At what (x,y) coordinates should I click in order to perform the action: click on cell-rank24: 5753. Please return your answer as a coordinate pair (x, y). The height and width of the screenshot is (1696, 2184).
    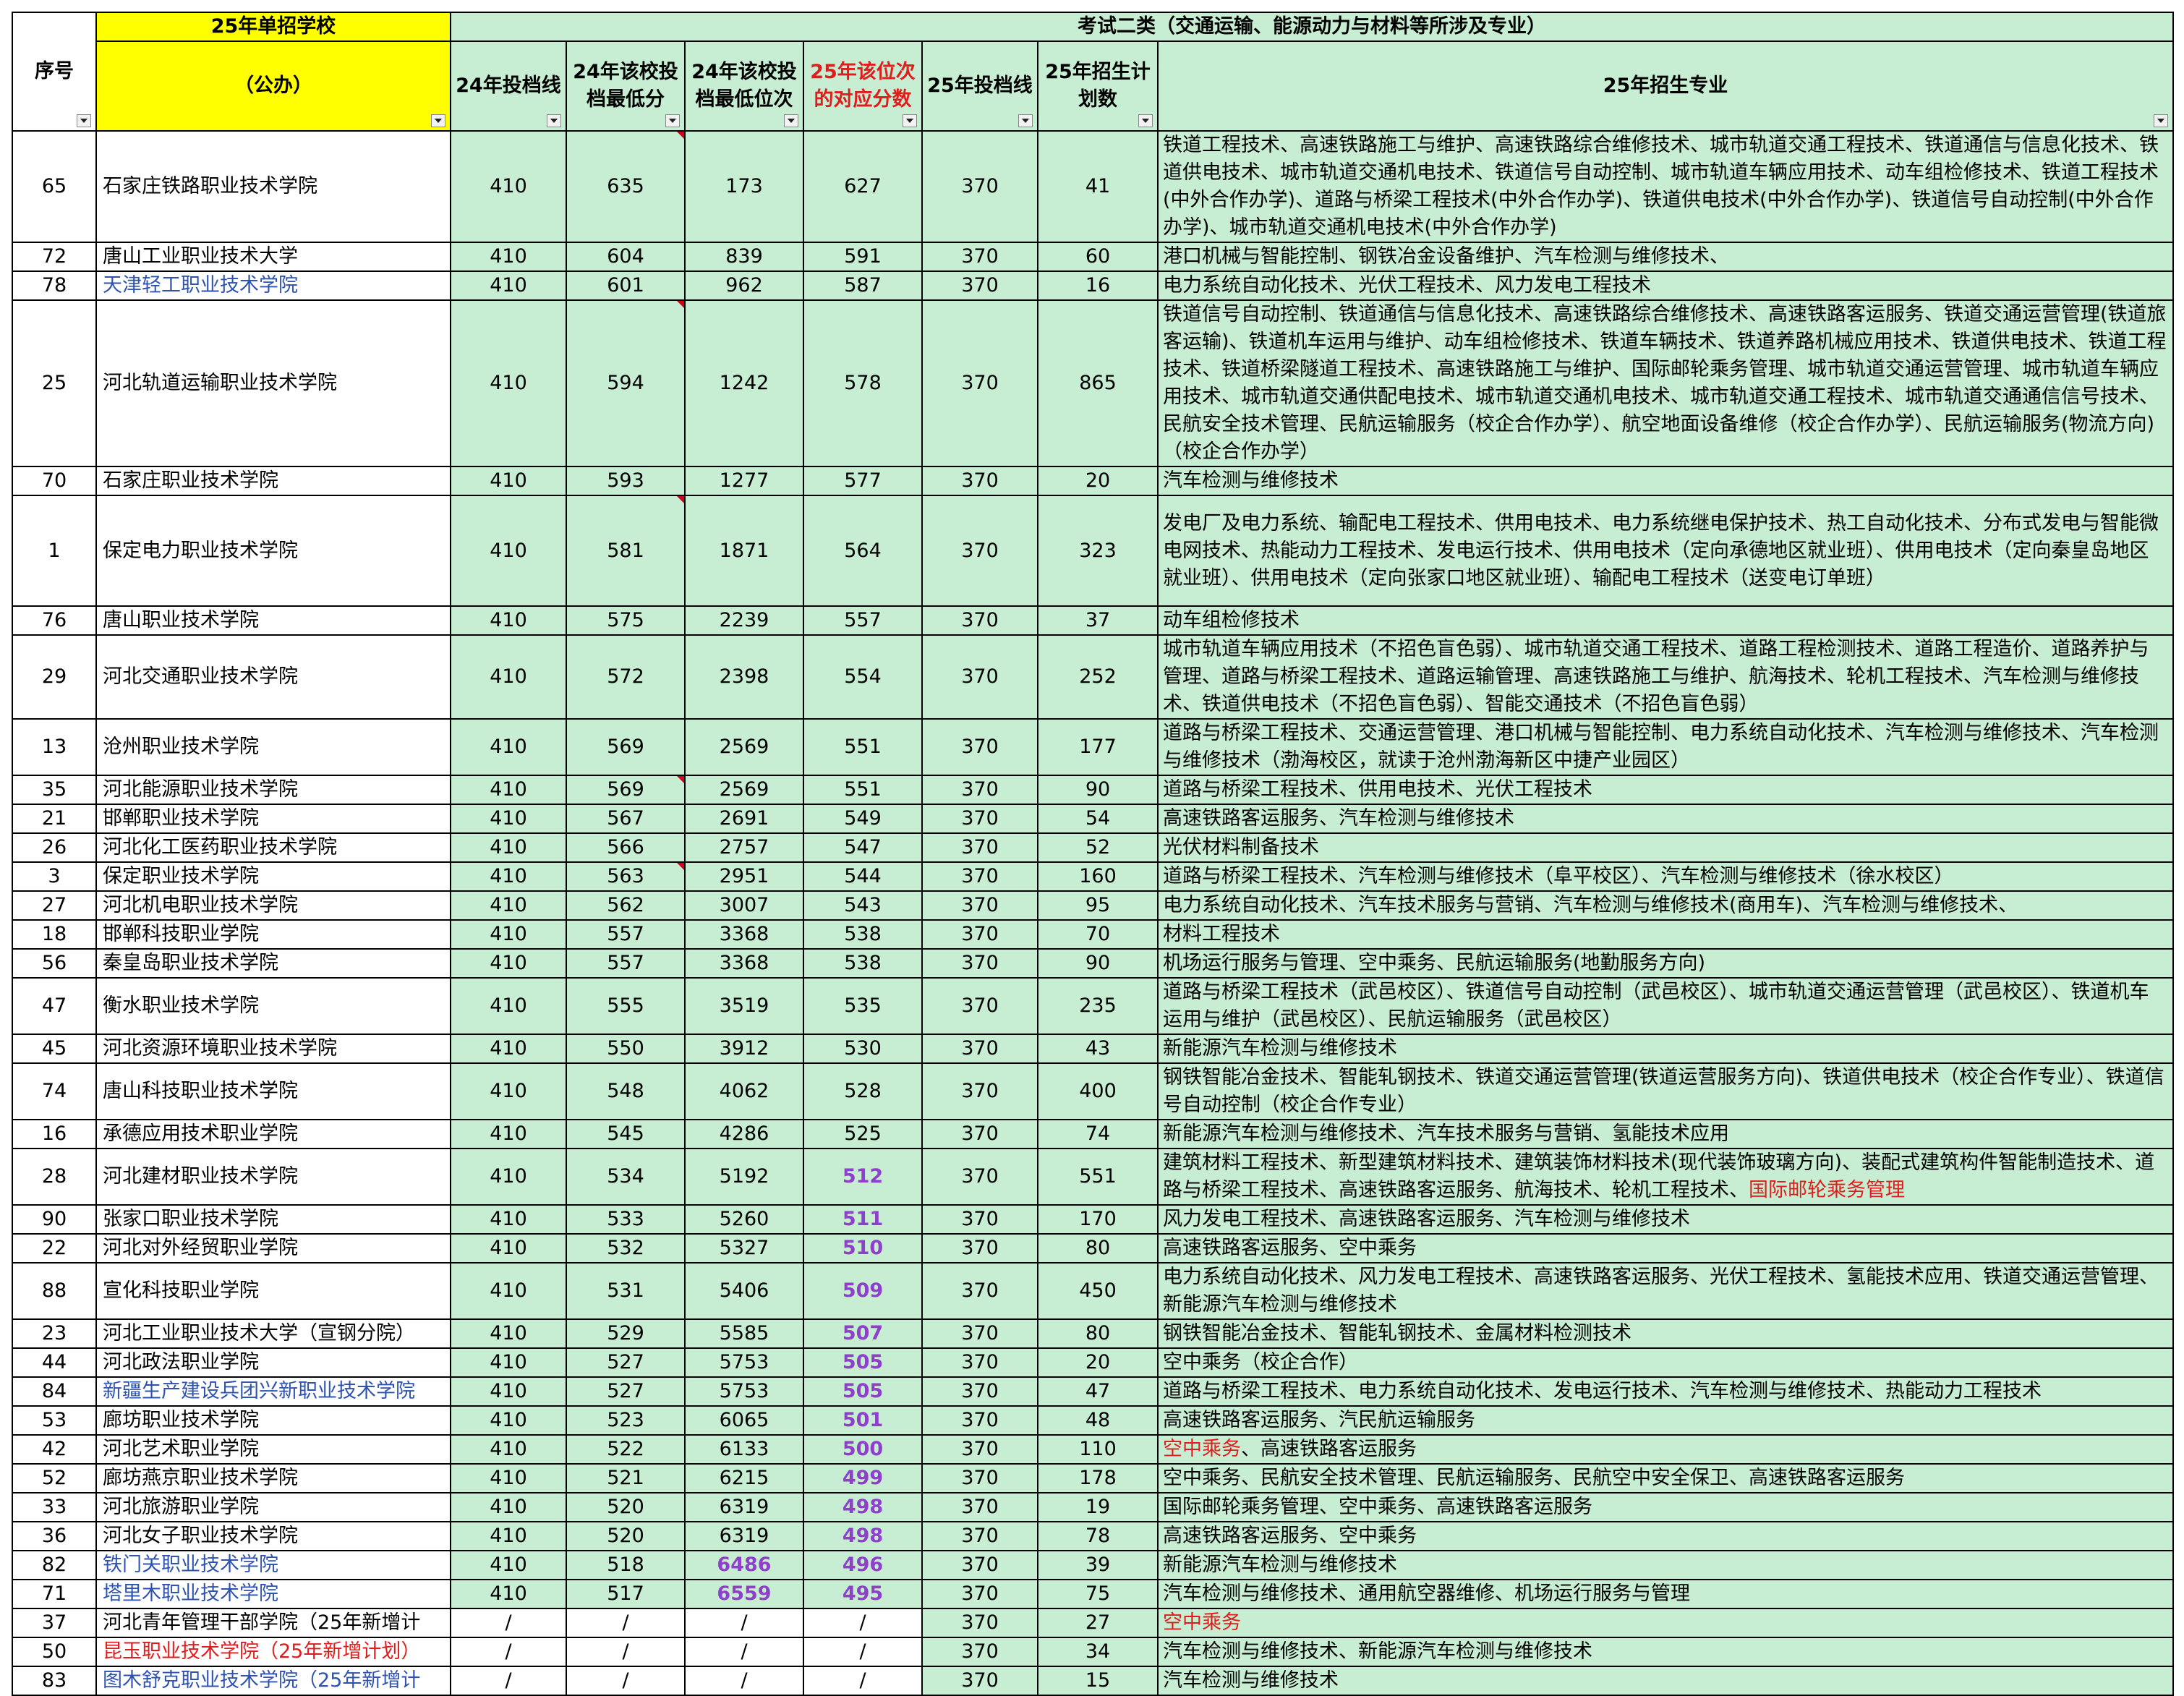
    Looking at the image, I should click on (744, 1362).